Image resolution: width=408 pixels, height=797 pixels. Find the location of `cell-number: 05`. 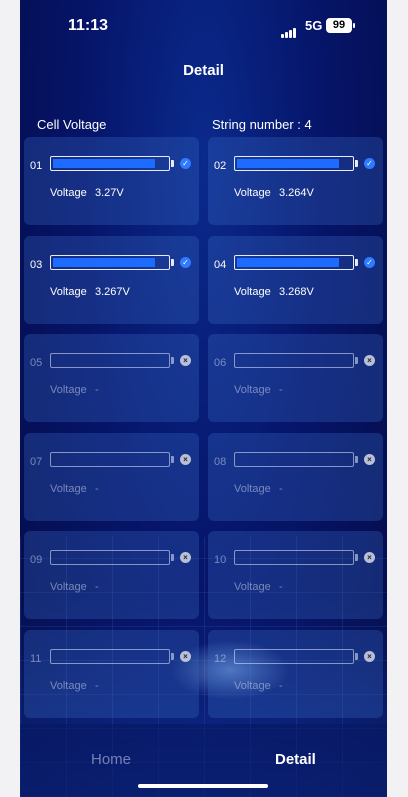

cell-number: 05 is located at coordinates (36, 363).